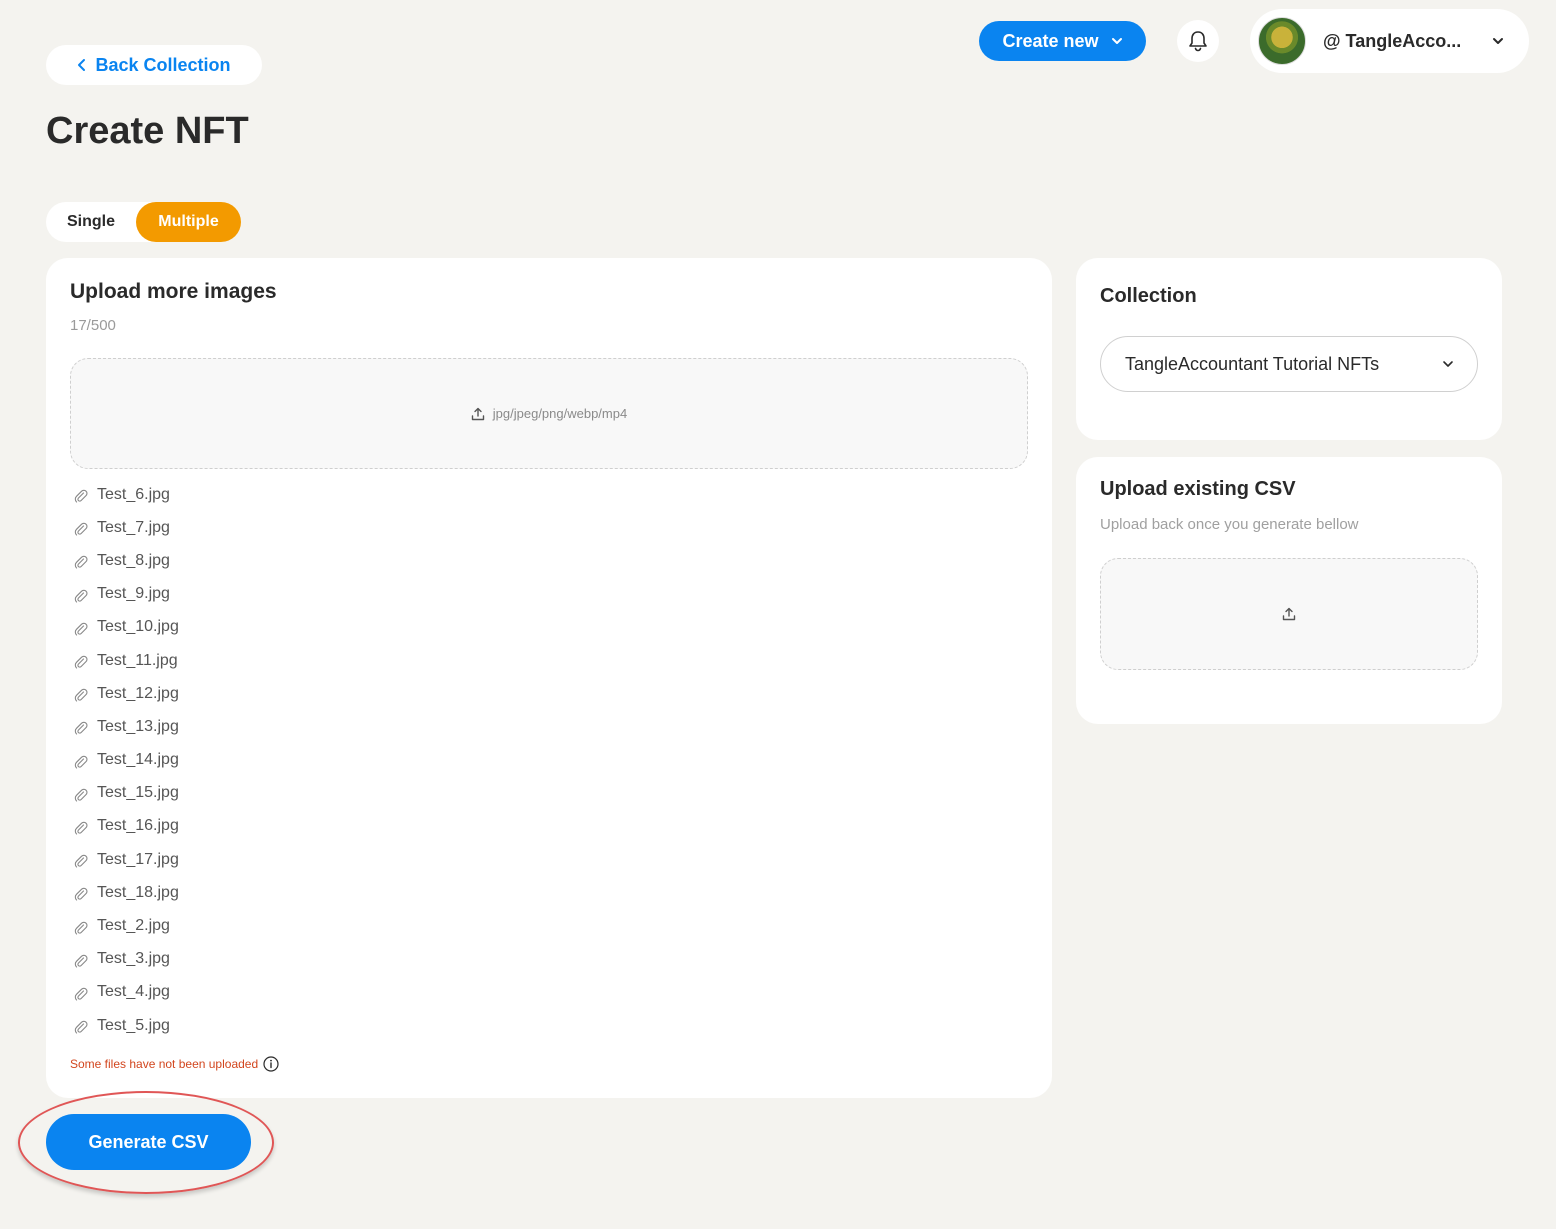  I want to click on file-item: Test_15.jpg, so click(126, 793).